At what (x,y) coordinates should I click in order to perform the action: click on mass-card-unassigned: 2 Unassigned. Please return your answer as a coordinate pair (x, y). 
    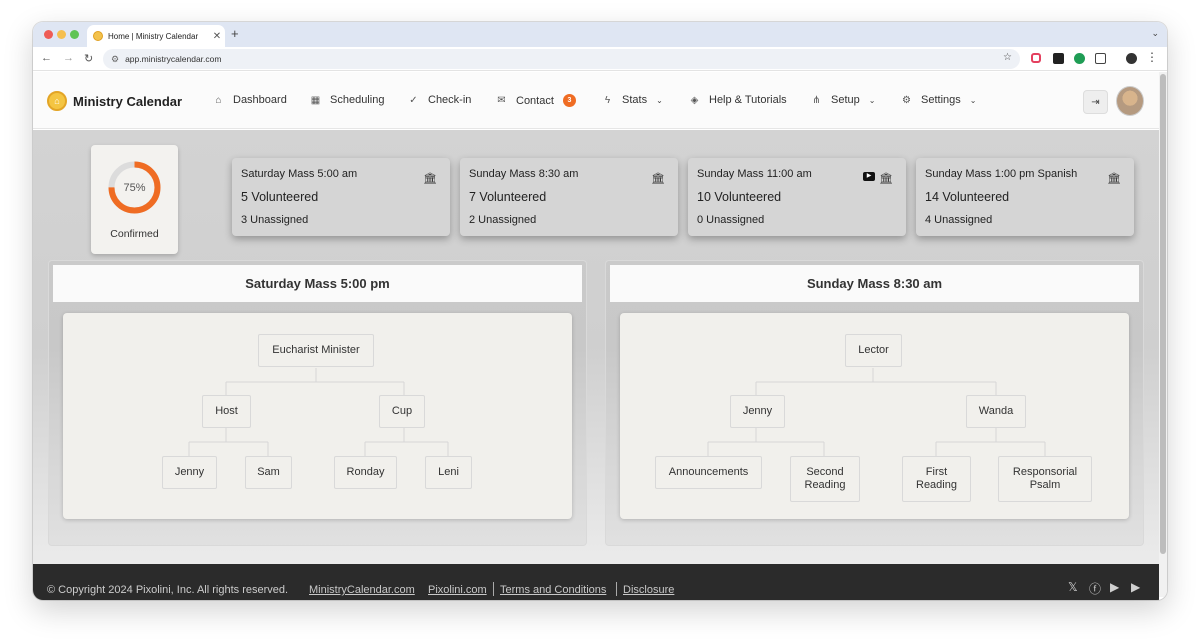
    Looking at the image, I should click on (503, 220).